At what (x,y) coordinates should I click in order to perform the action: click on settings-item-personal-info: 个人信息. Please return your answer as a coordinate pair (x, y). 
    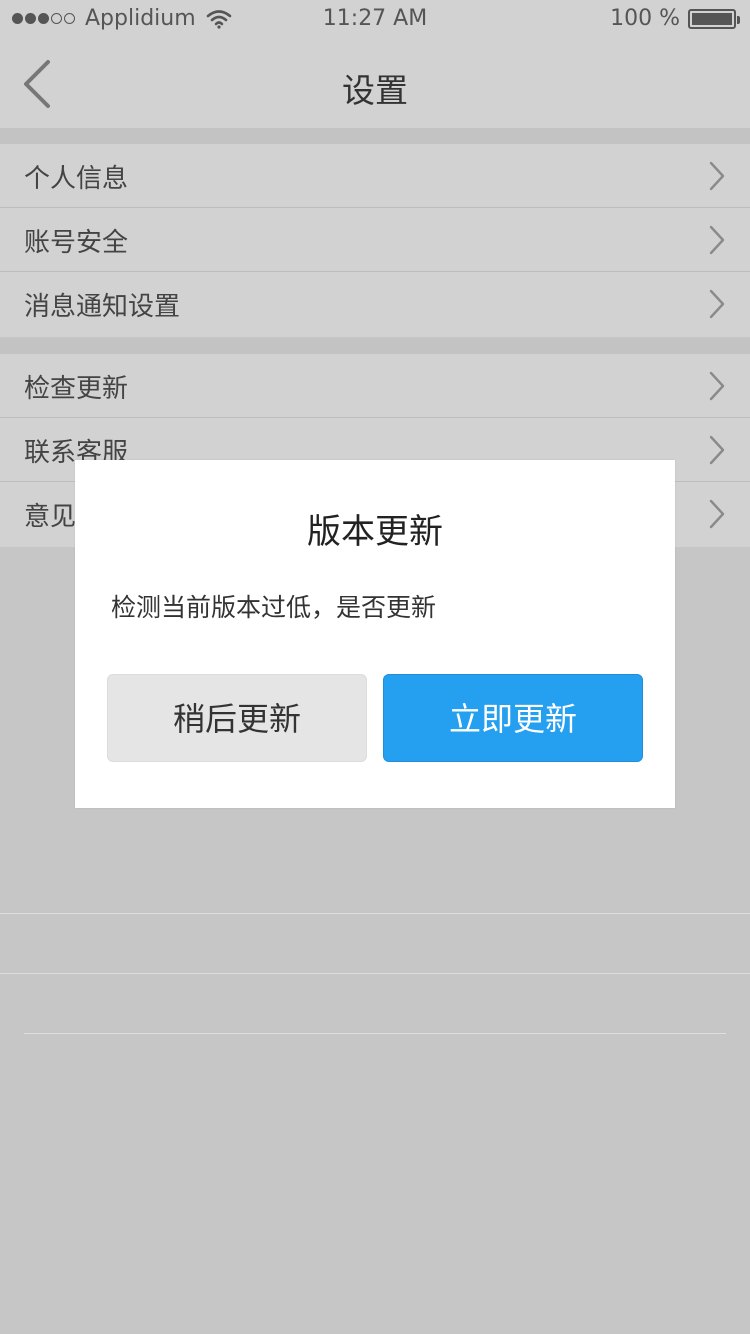
    Looking at the image, I should click on (375, 176).